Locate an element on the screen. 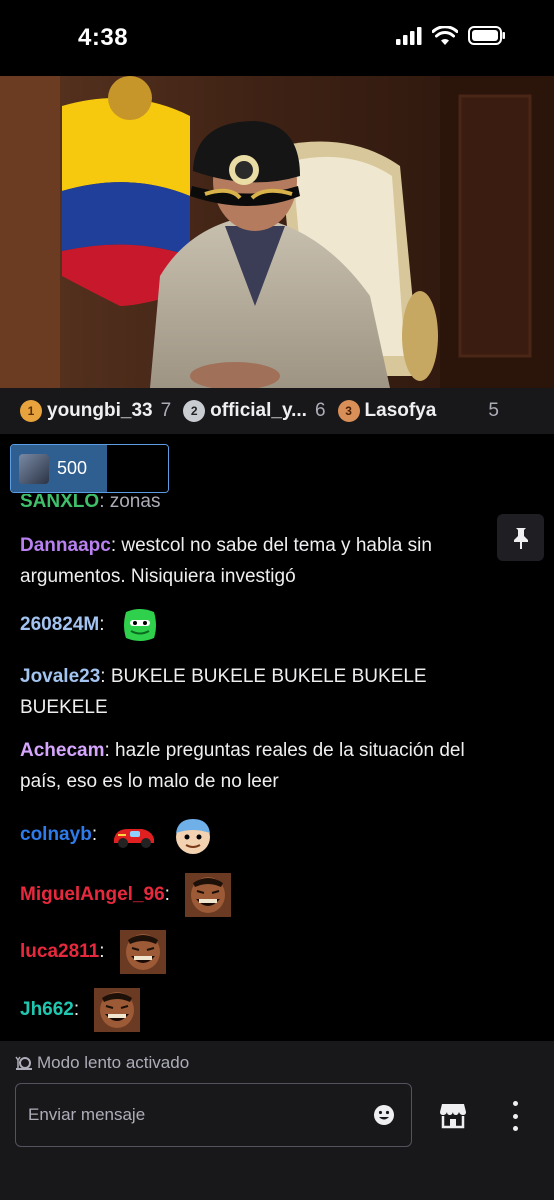  chat-input-field is located at coordinates (213, 1115).